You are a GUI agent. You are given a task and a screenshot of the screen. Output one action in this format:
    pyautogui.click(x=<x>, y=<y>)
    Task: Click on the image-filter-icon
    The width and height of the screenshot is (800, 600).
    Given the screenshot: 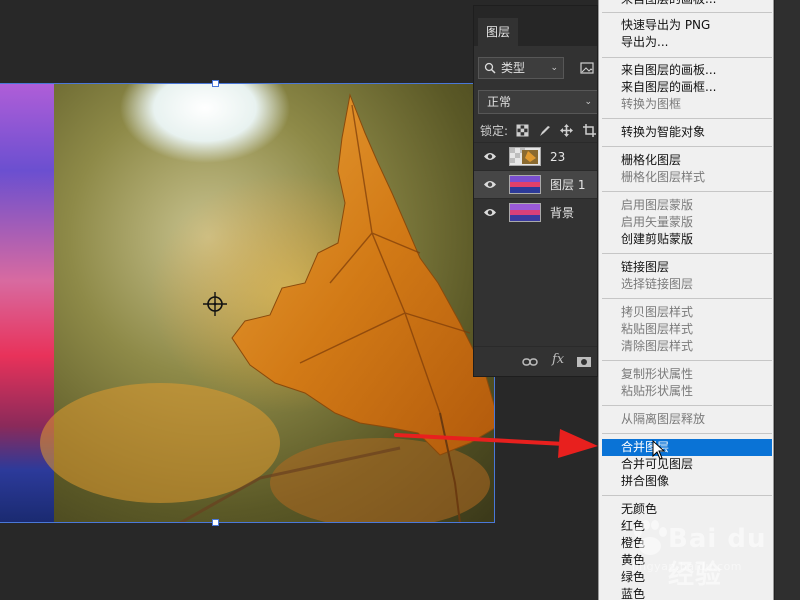 What is the action you would take?
    pyautogui.click(x=587, y=68)
    